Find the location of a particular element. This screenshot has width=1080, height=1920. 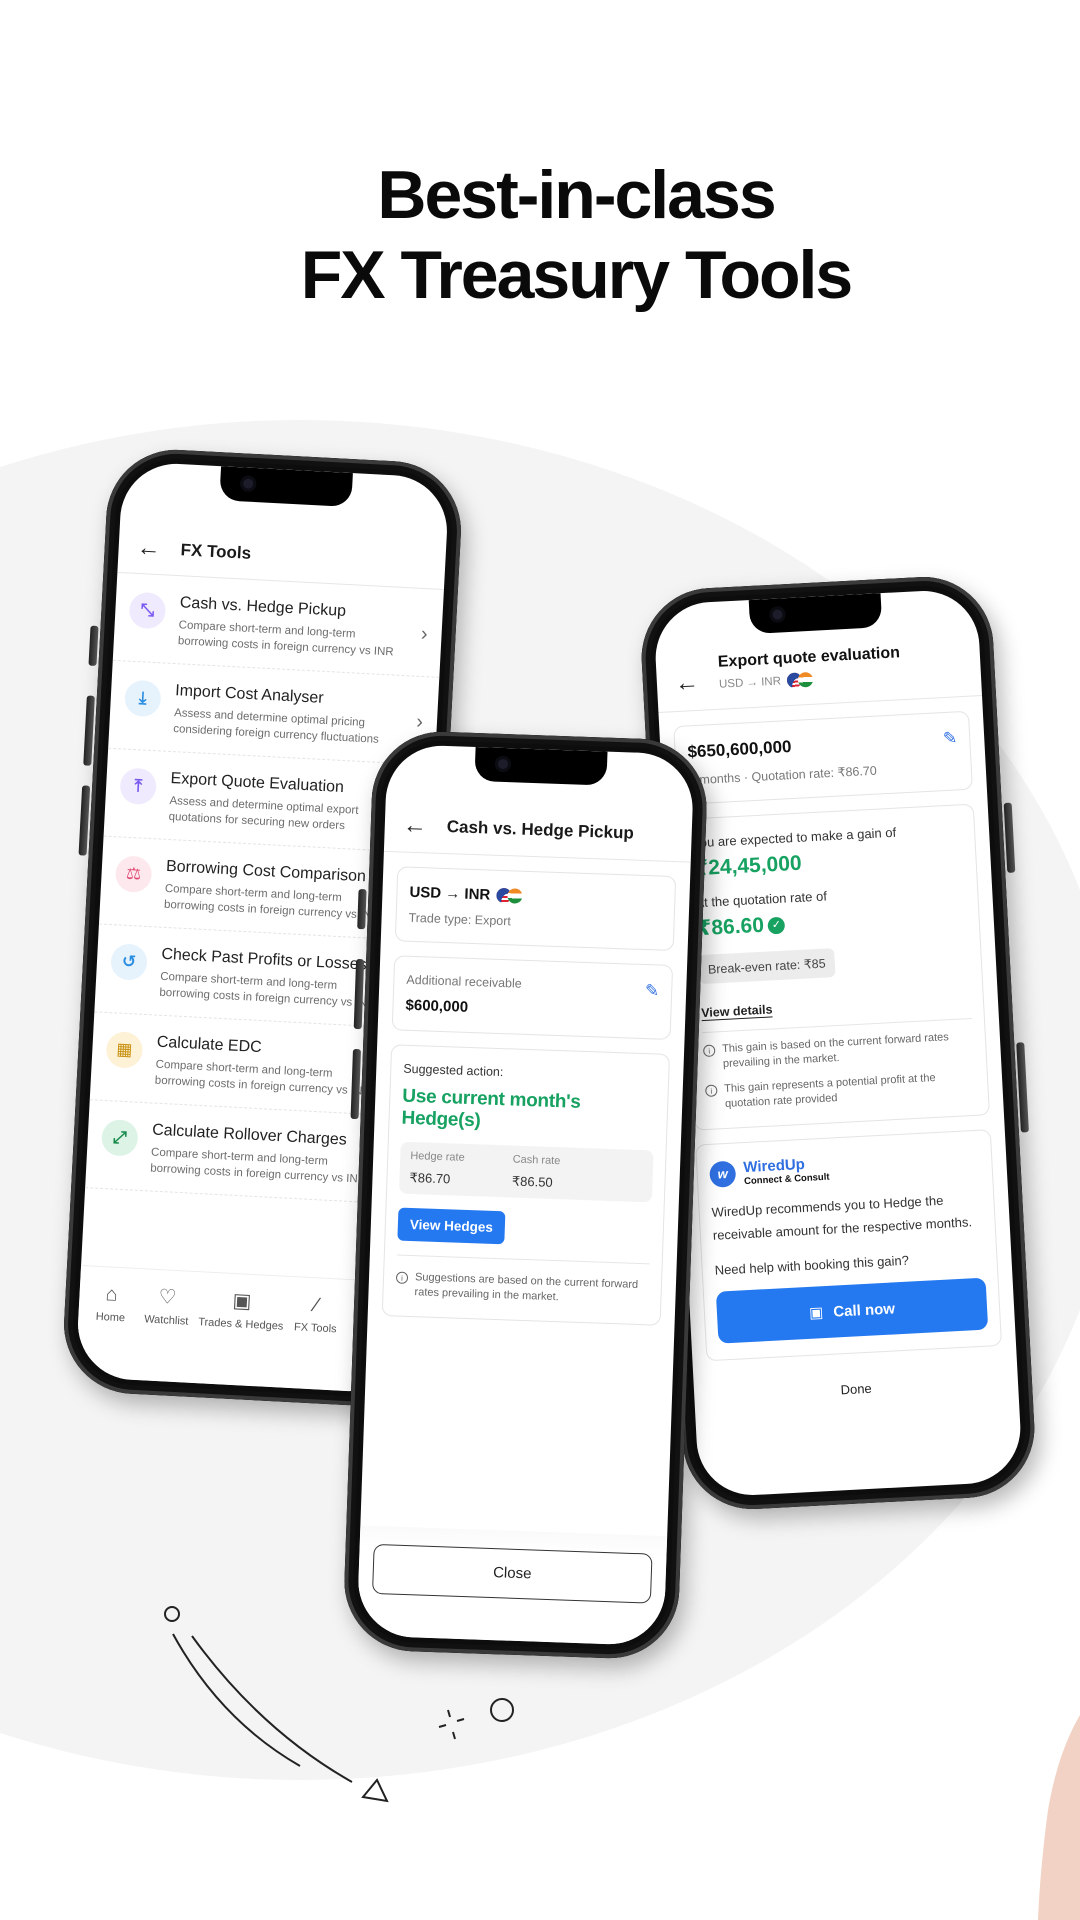

tab-watchlist: ♡ Watchlist is located at coordinates (165, 1333).